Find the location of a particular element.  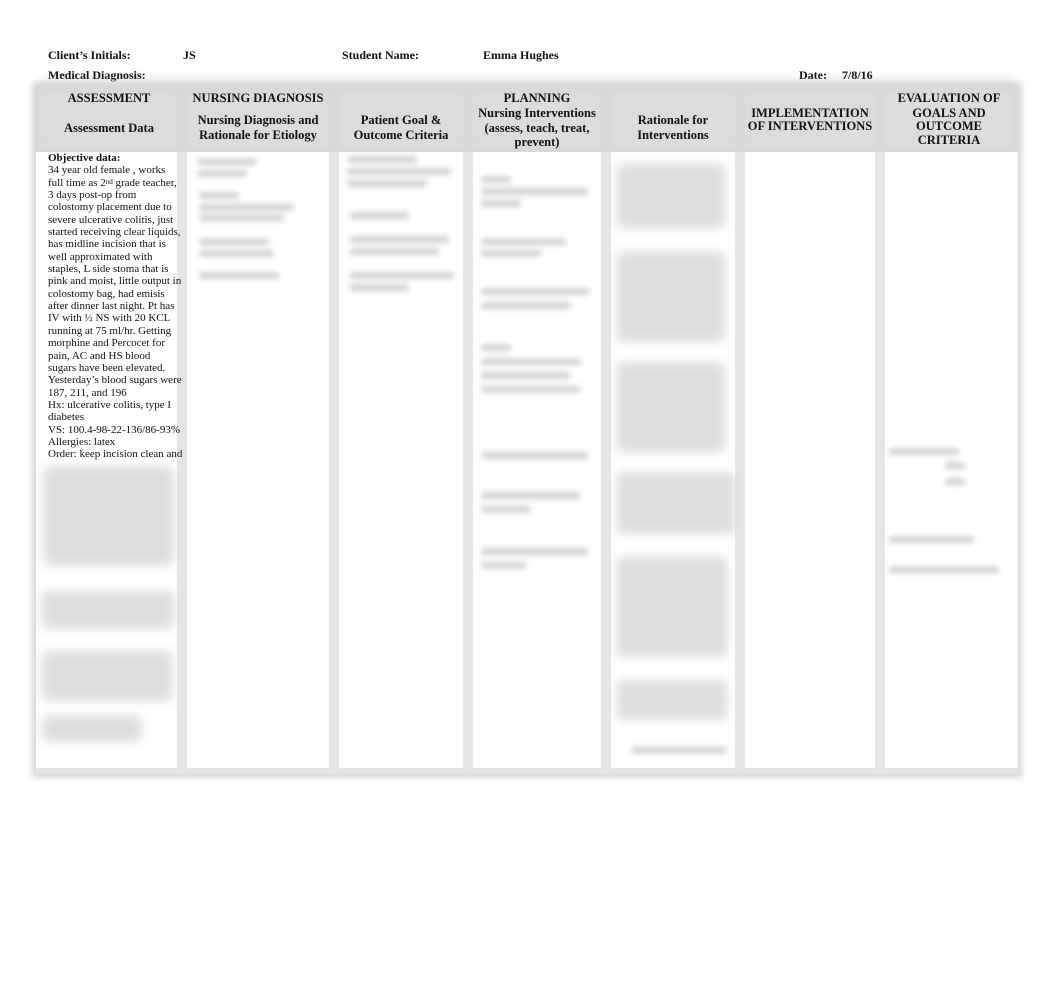

assessment-line: Order: keep incision clean and is located at coordinates (115, 454).